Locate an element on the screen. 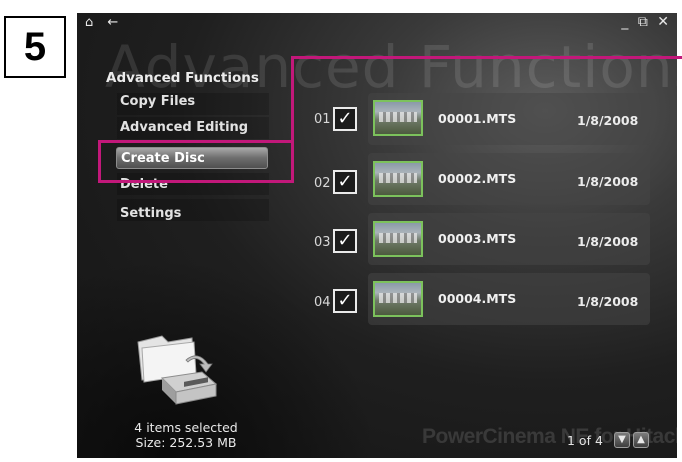 The height and width of the screenshot is (462, 682). sidebar-item-settings: Settings is located at coordinates (195, 214).